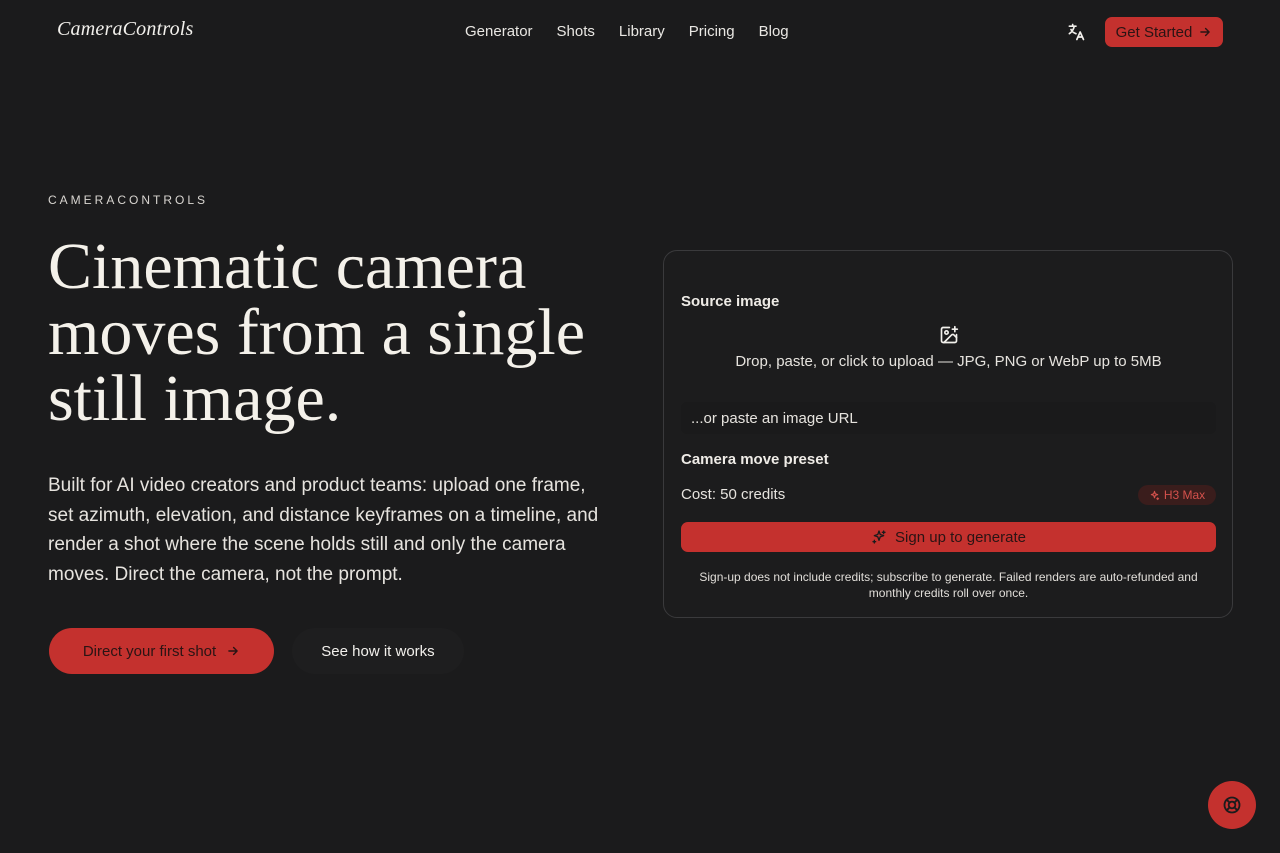  I want to click on nav-library: Library, so click(642, 32).